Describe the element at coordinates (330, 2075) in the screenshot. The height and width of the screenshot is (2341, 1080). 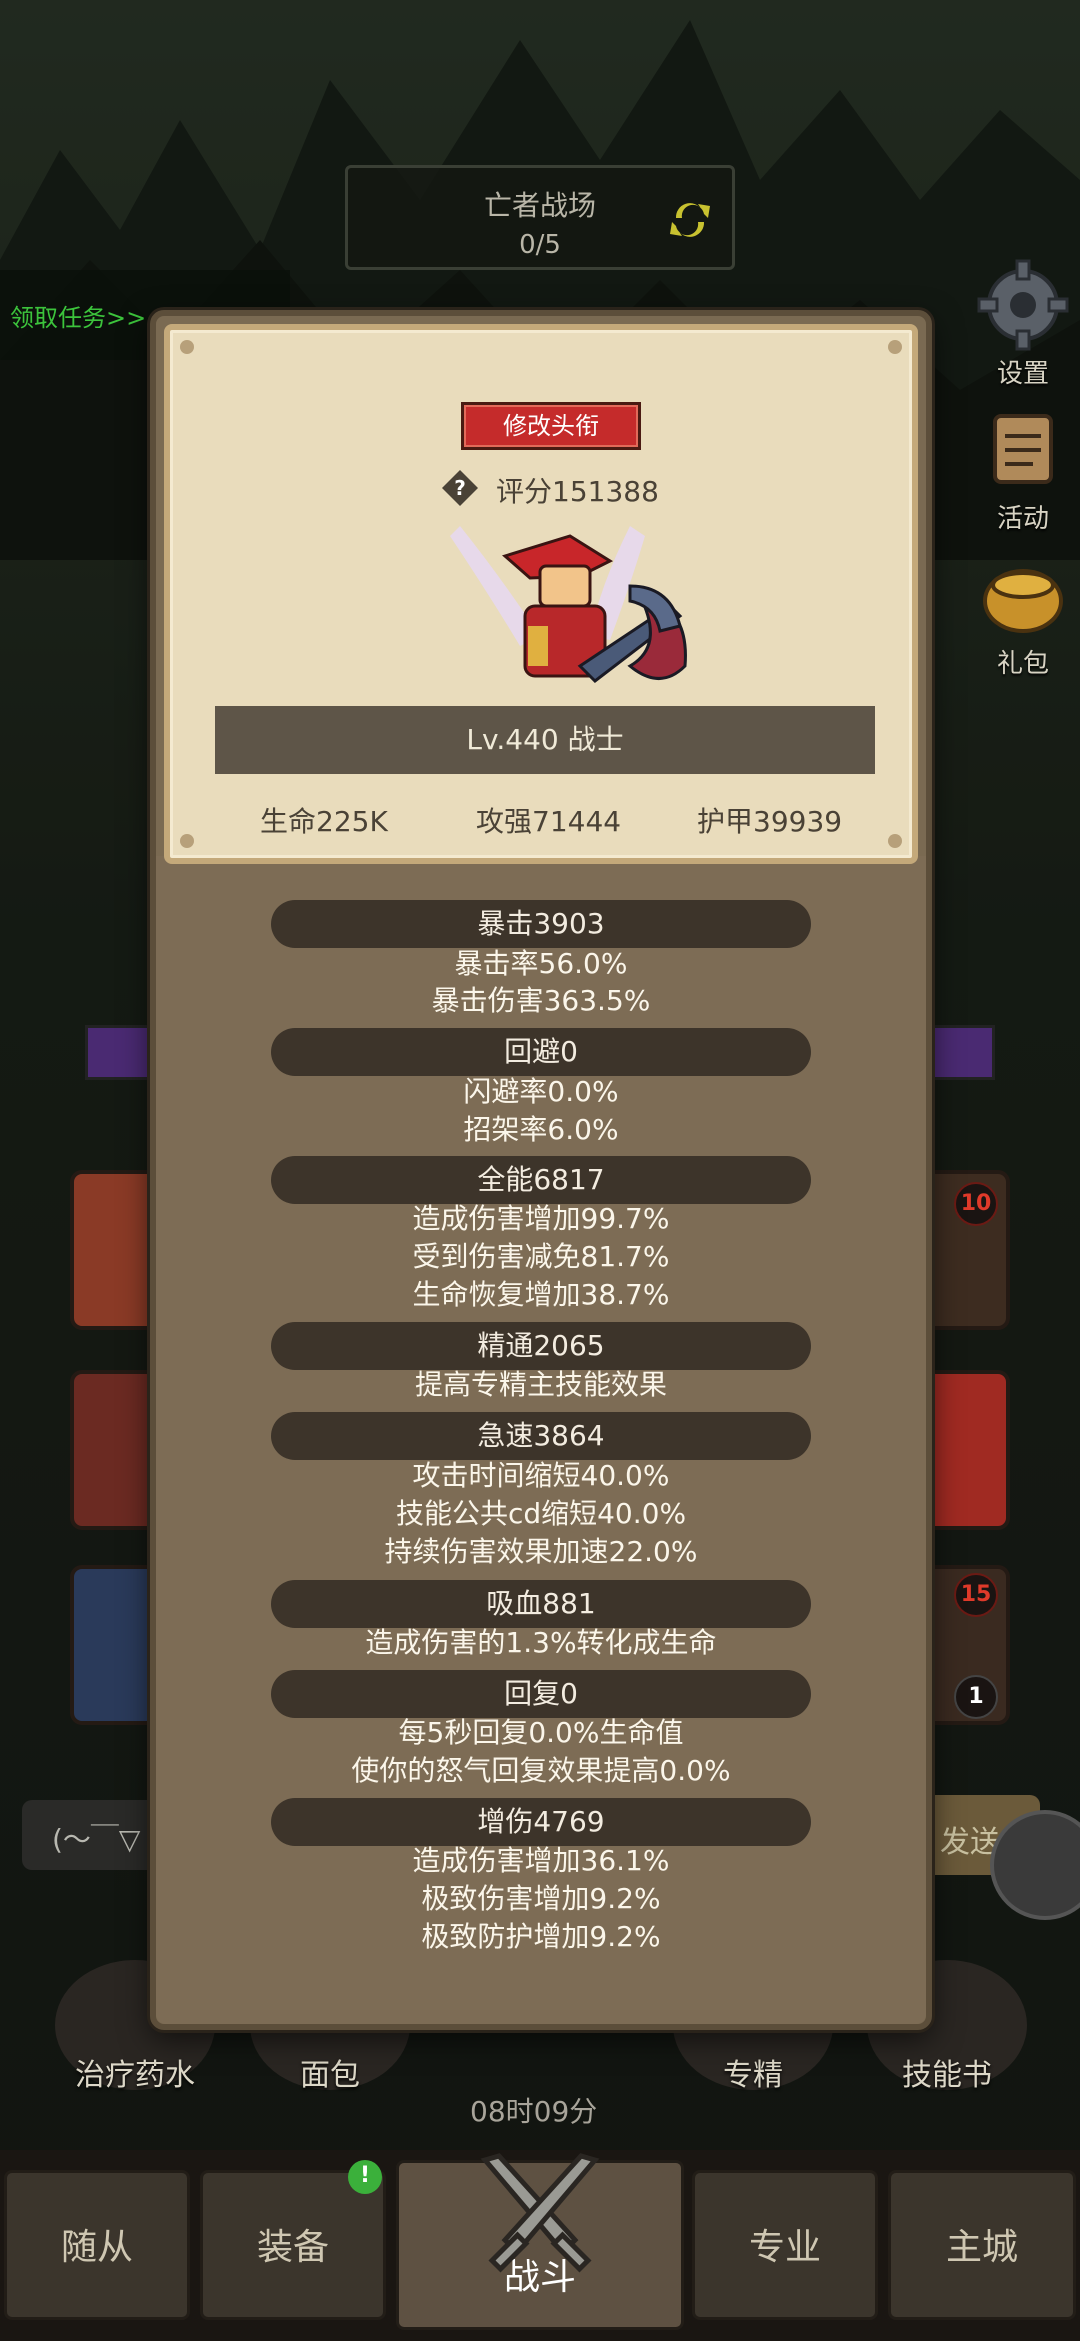
I see `item-label: 面包` at that location.